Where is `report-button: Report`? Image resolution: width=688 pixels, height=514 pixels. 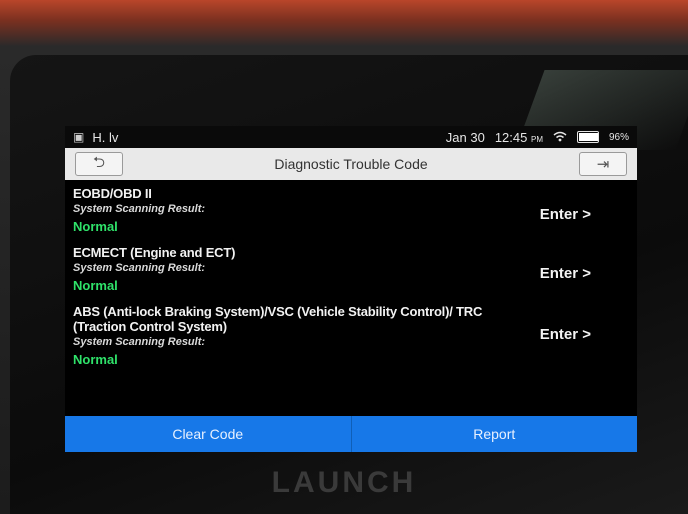
report-button: Report is located at coordinates (493, 434).